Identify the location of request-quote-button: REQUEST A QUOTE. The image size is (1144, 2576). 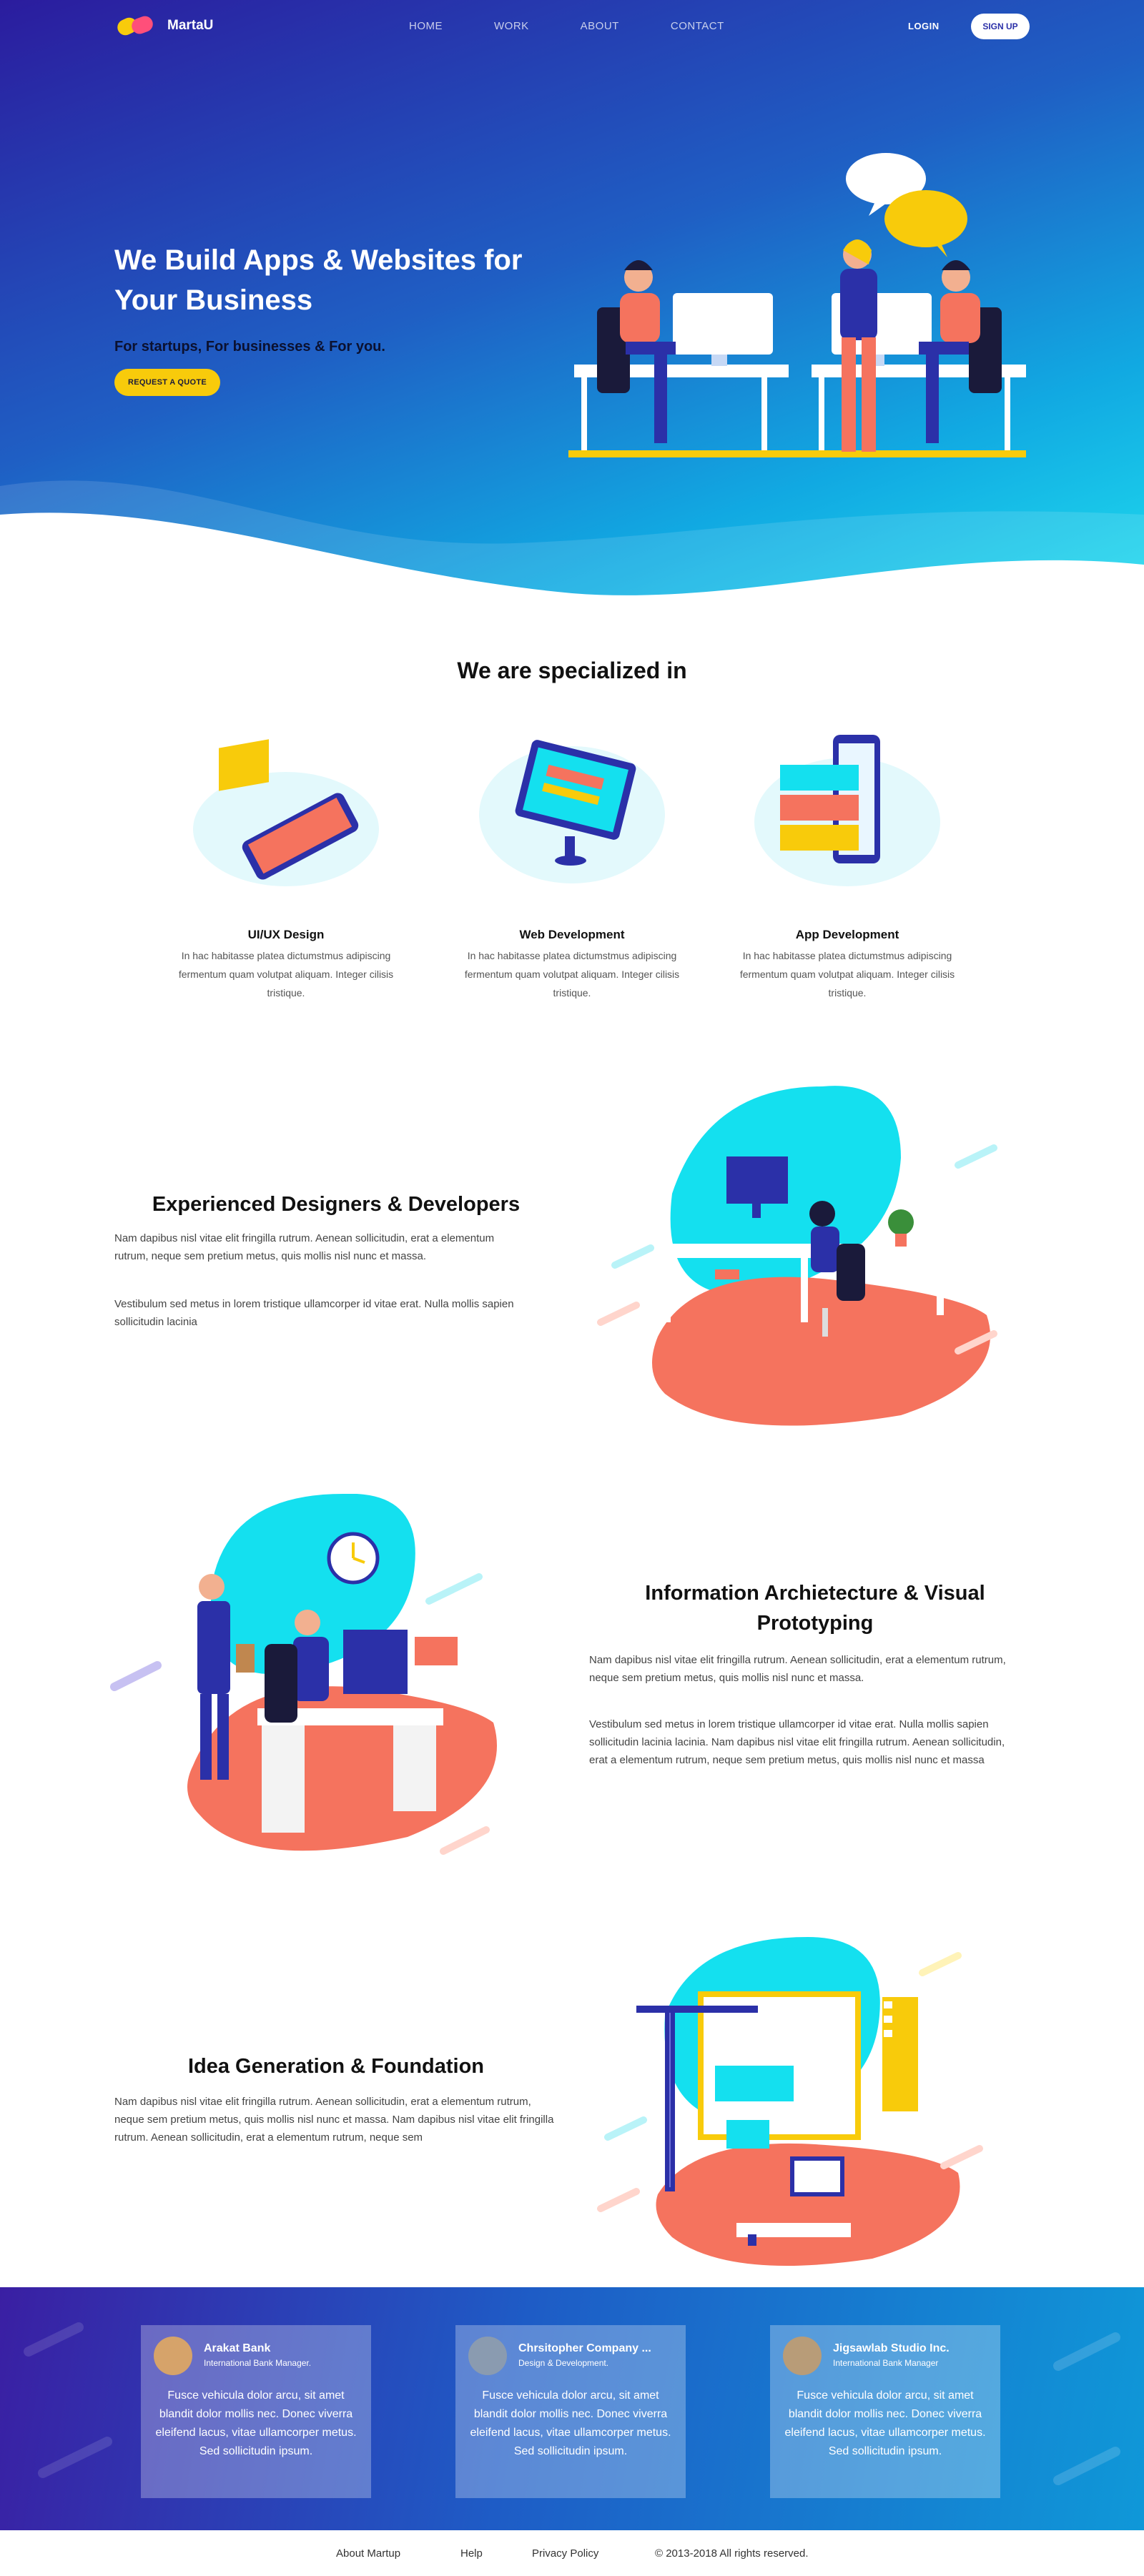
(167, 382).